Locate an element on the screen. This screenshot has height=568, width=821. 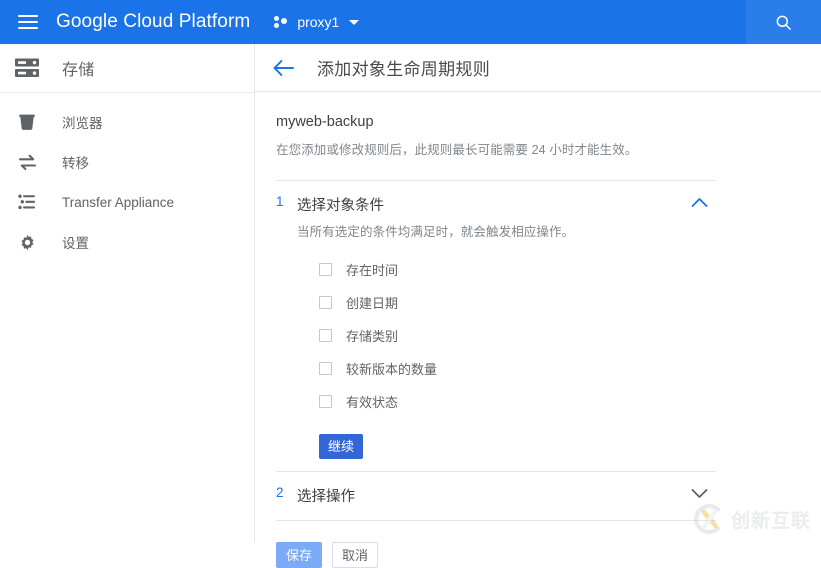
sidebar-title: 存储 is located at coordinates (78, 68).